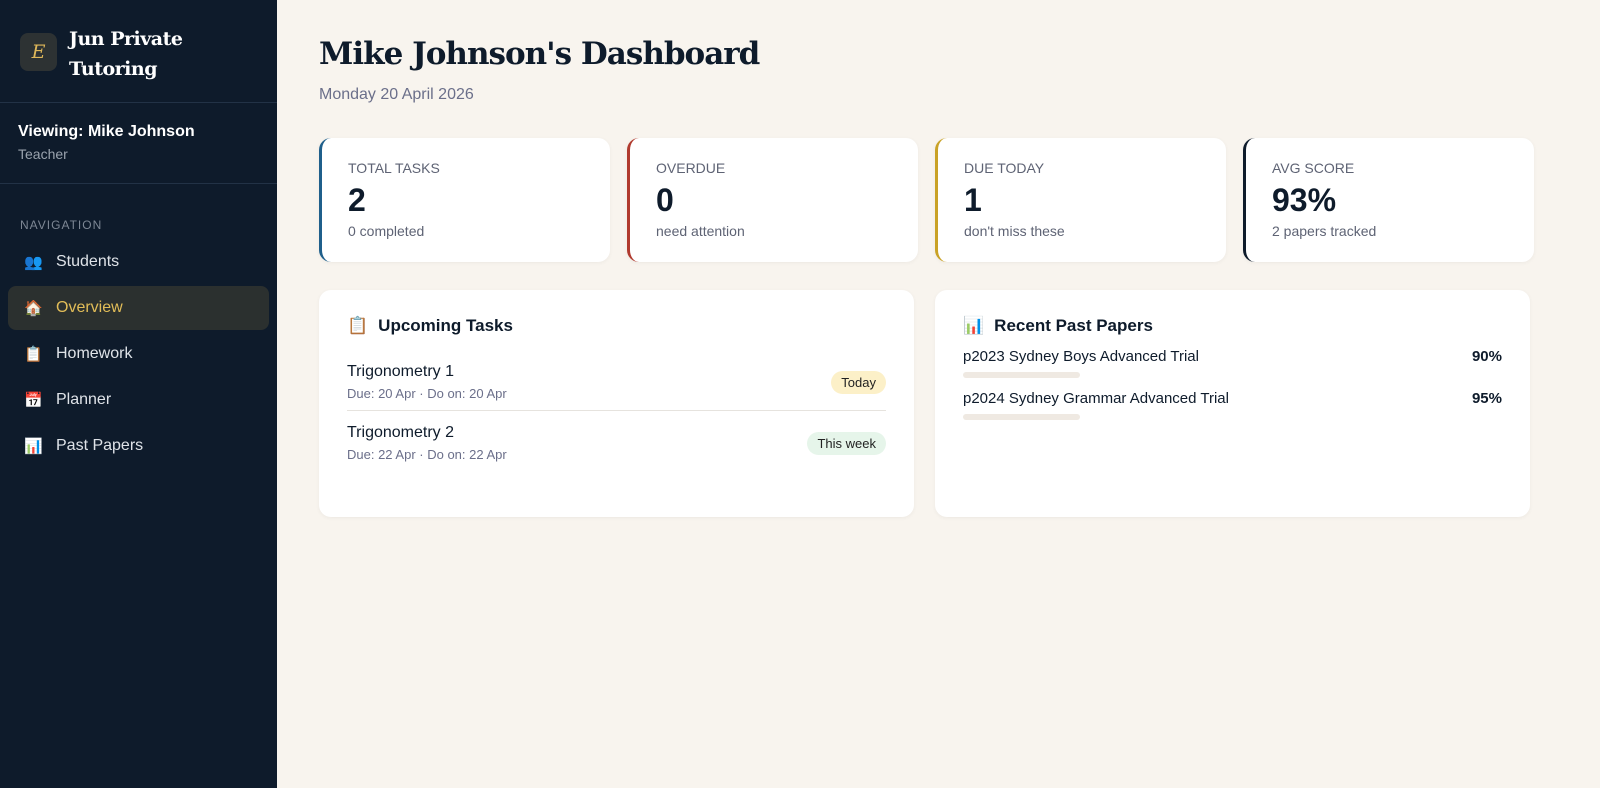 The height and width of the screenshot is (788, 1600). What do you see at coordinates (138, 143) in the screenshot?
I see `viewer-info: Viewing: Mike Johnson Teacher` at bounding box center [138, 143].